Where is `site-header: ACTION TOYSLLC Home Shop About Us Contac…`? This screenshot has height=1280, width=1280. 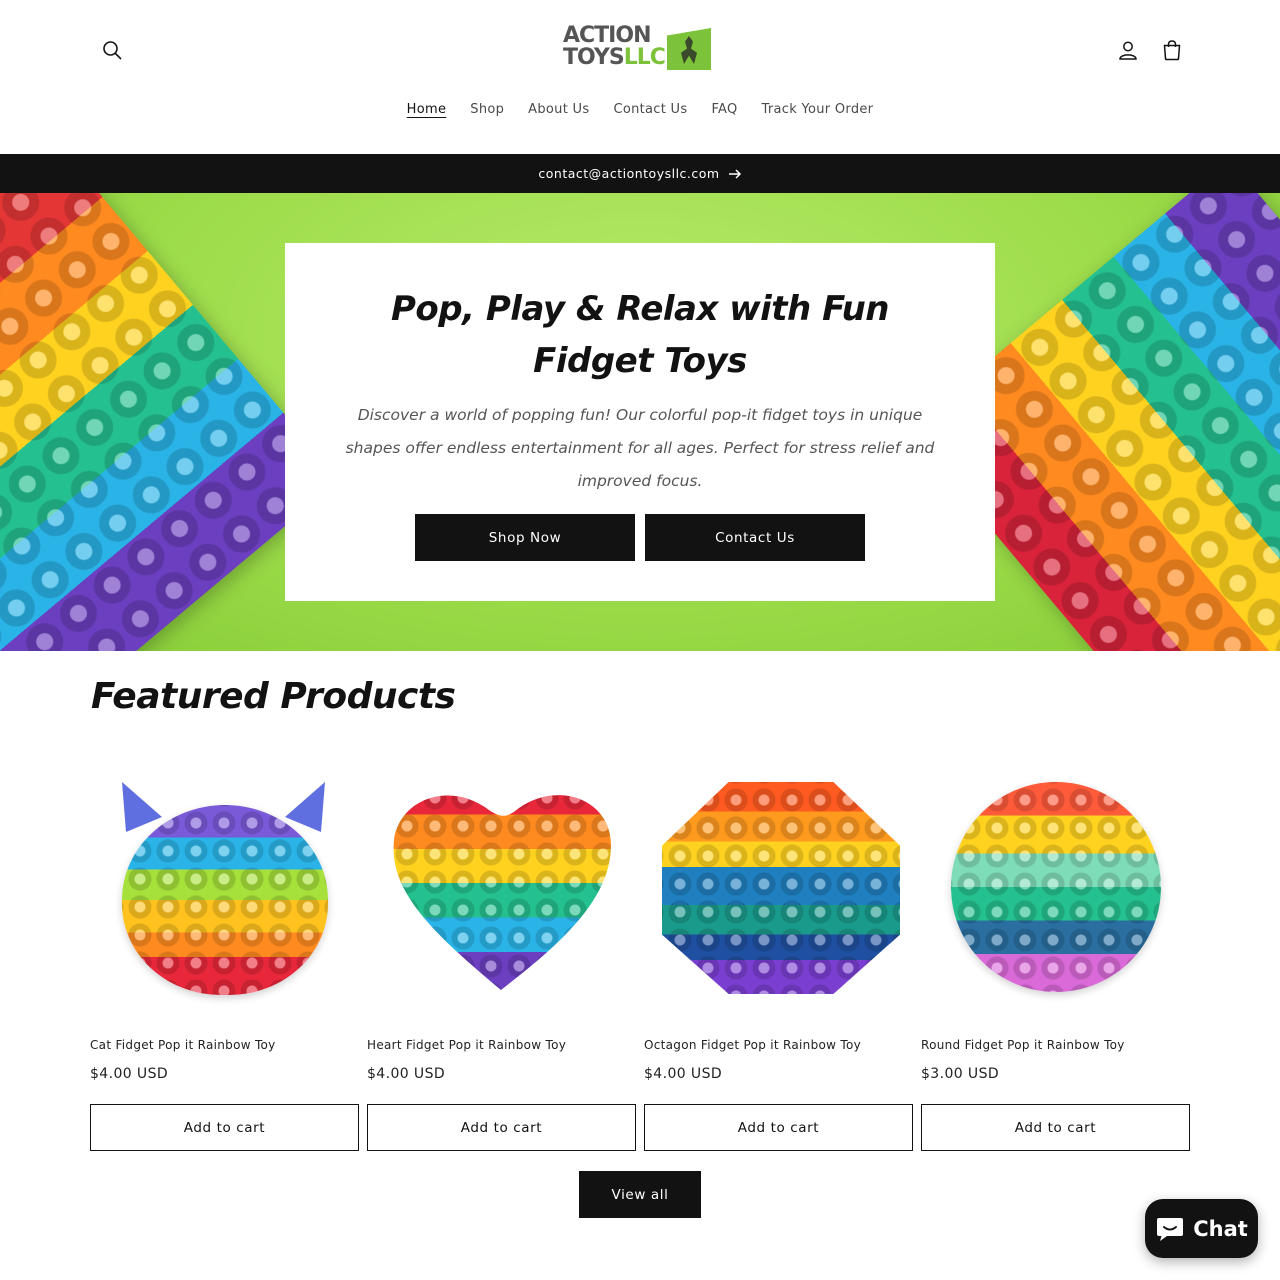
site-header: ACTION TOYSLLC Home Shop About Us Contac… is located at coordinates (640, 77).